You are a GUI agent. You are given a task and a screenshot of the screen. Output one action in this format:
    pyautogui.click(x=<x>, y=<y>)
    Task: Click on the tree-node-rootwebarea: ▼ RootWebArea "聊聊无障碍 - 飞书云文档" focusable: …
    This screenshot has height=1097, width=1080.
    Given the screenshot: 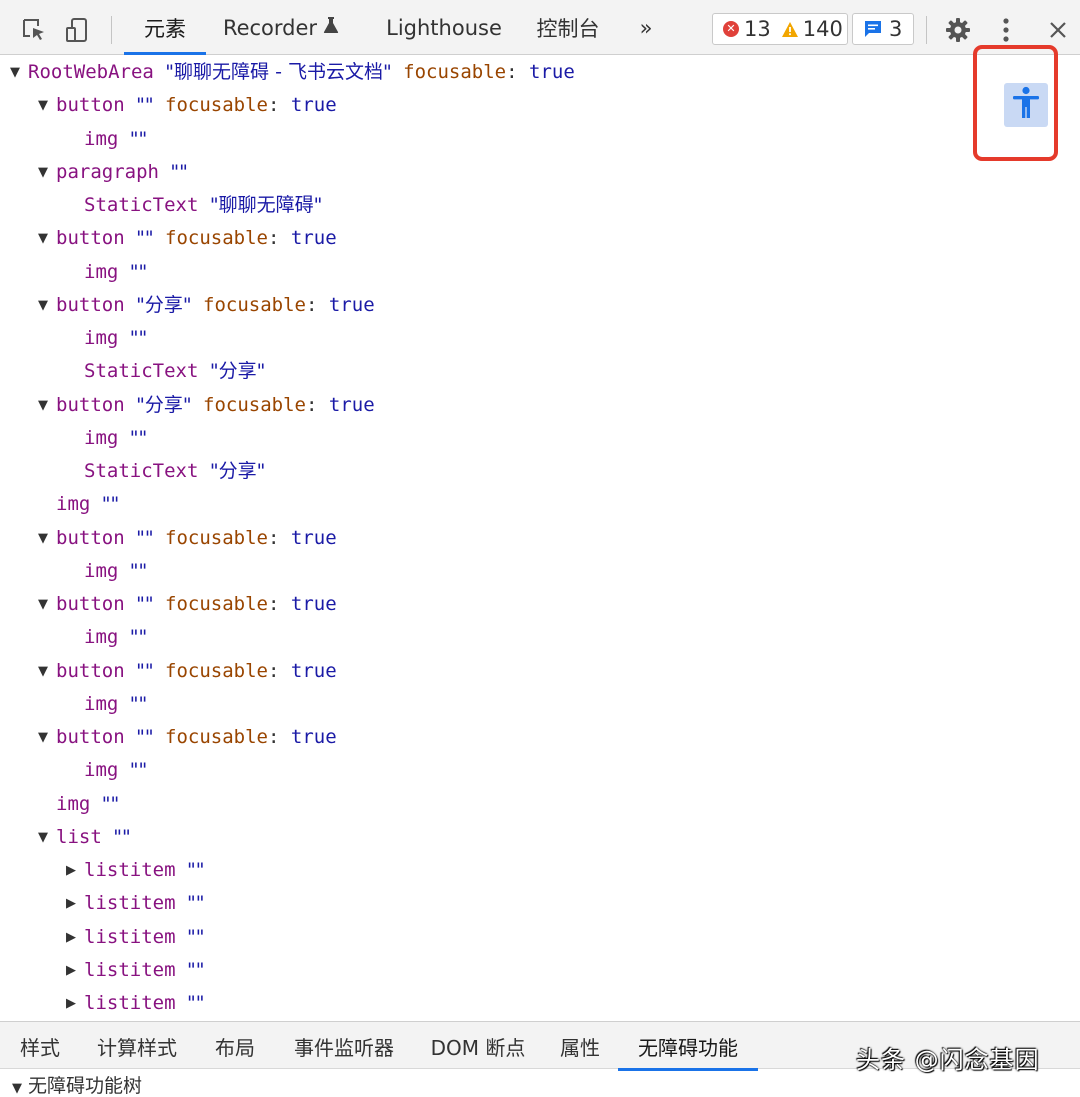 What is the action you would take?
    pyautogui.click(x=291, y=72)
    